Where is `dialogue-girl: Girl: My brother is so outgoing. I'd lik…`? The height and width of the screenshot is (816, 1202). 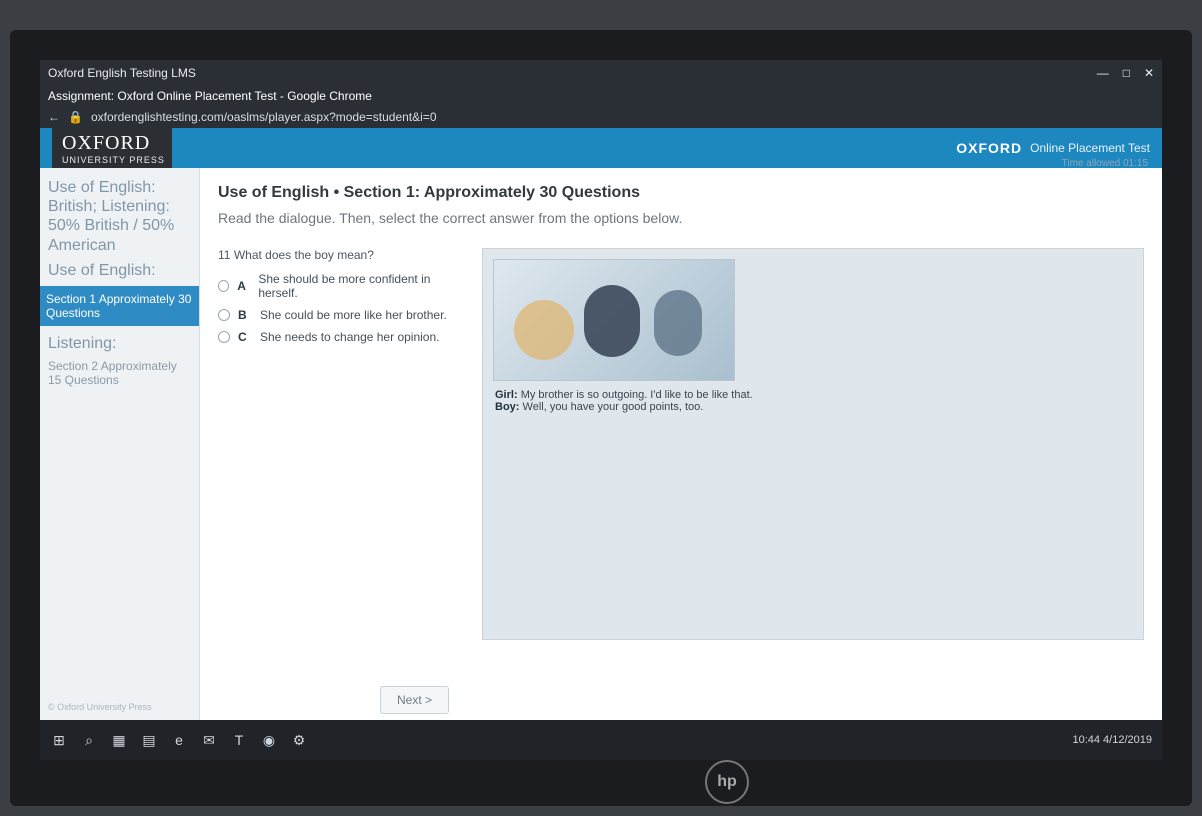 dialogue-girl: Girl: My brother is so outgoing. I'd lik… is located at coordinates (624, 395).